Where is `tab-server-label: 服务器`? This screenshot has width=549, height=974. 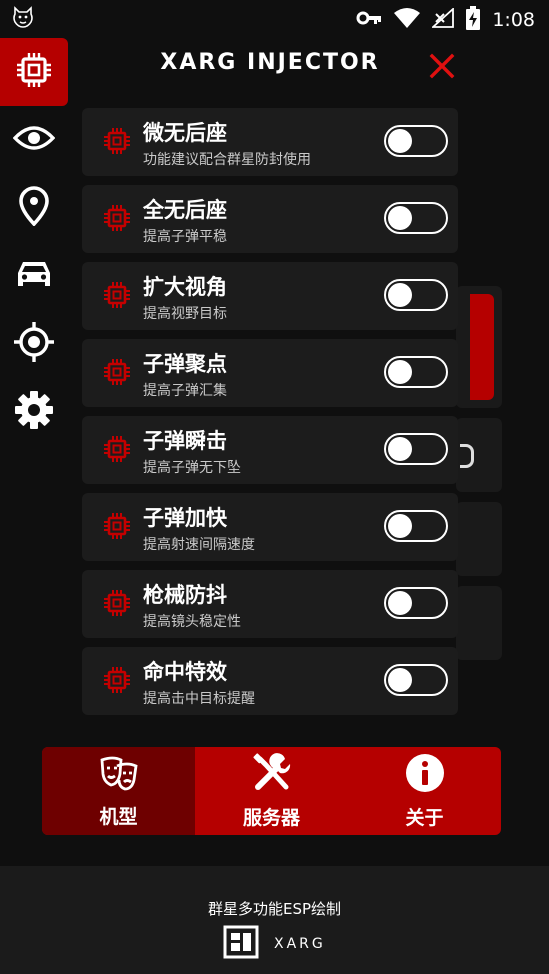
tab-server-label: 服务器 is located at coordinates (271, 817).